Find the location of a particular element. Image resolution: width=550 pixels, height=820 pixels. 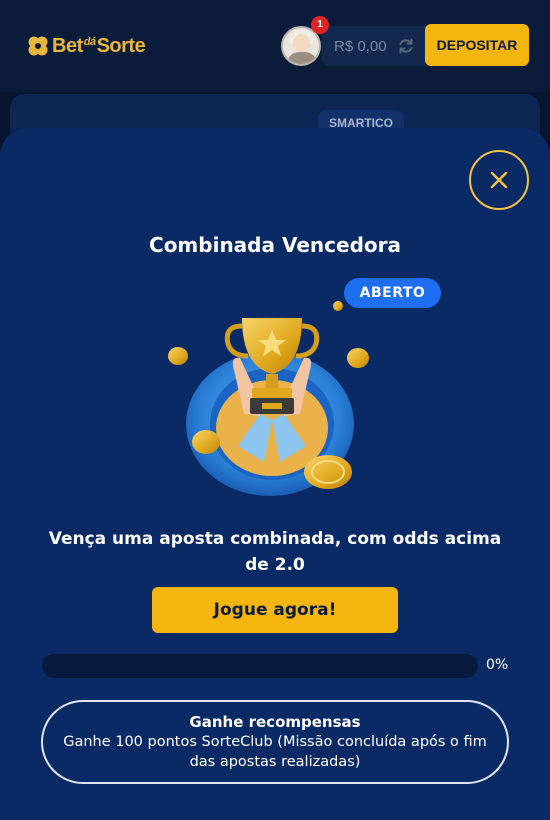

deposit-button: DEPOSITAR is located at coordinates (477, 45).